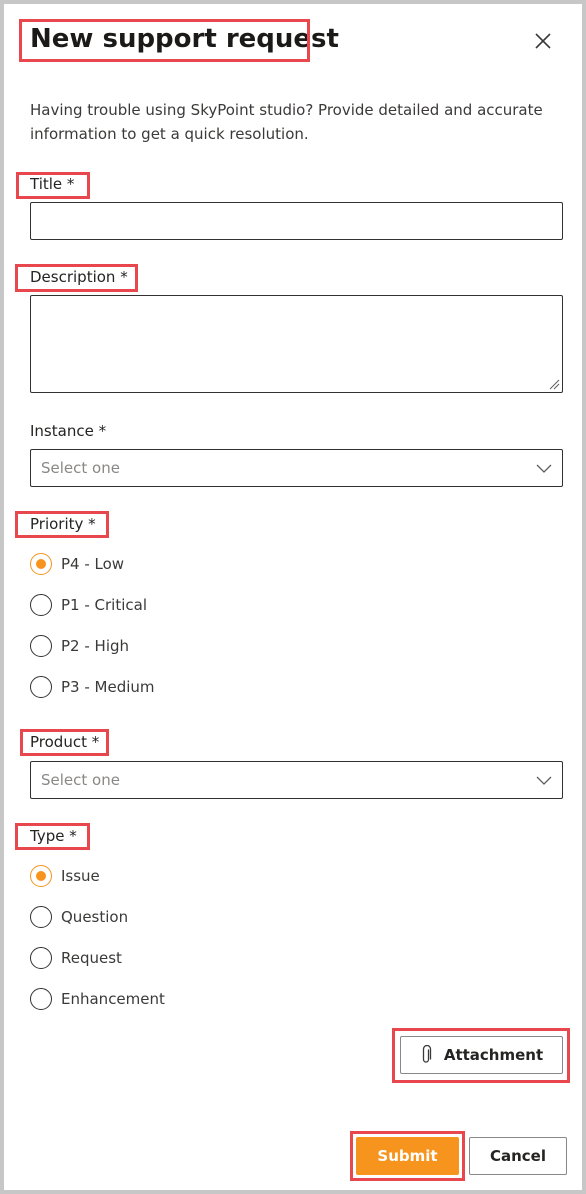  Describe the element at coordinates (65, 876) in the screenshot. I see `type-option-issue: Issue` at that location.